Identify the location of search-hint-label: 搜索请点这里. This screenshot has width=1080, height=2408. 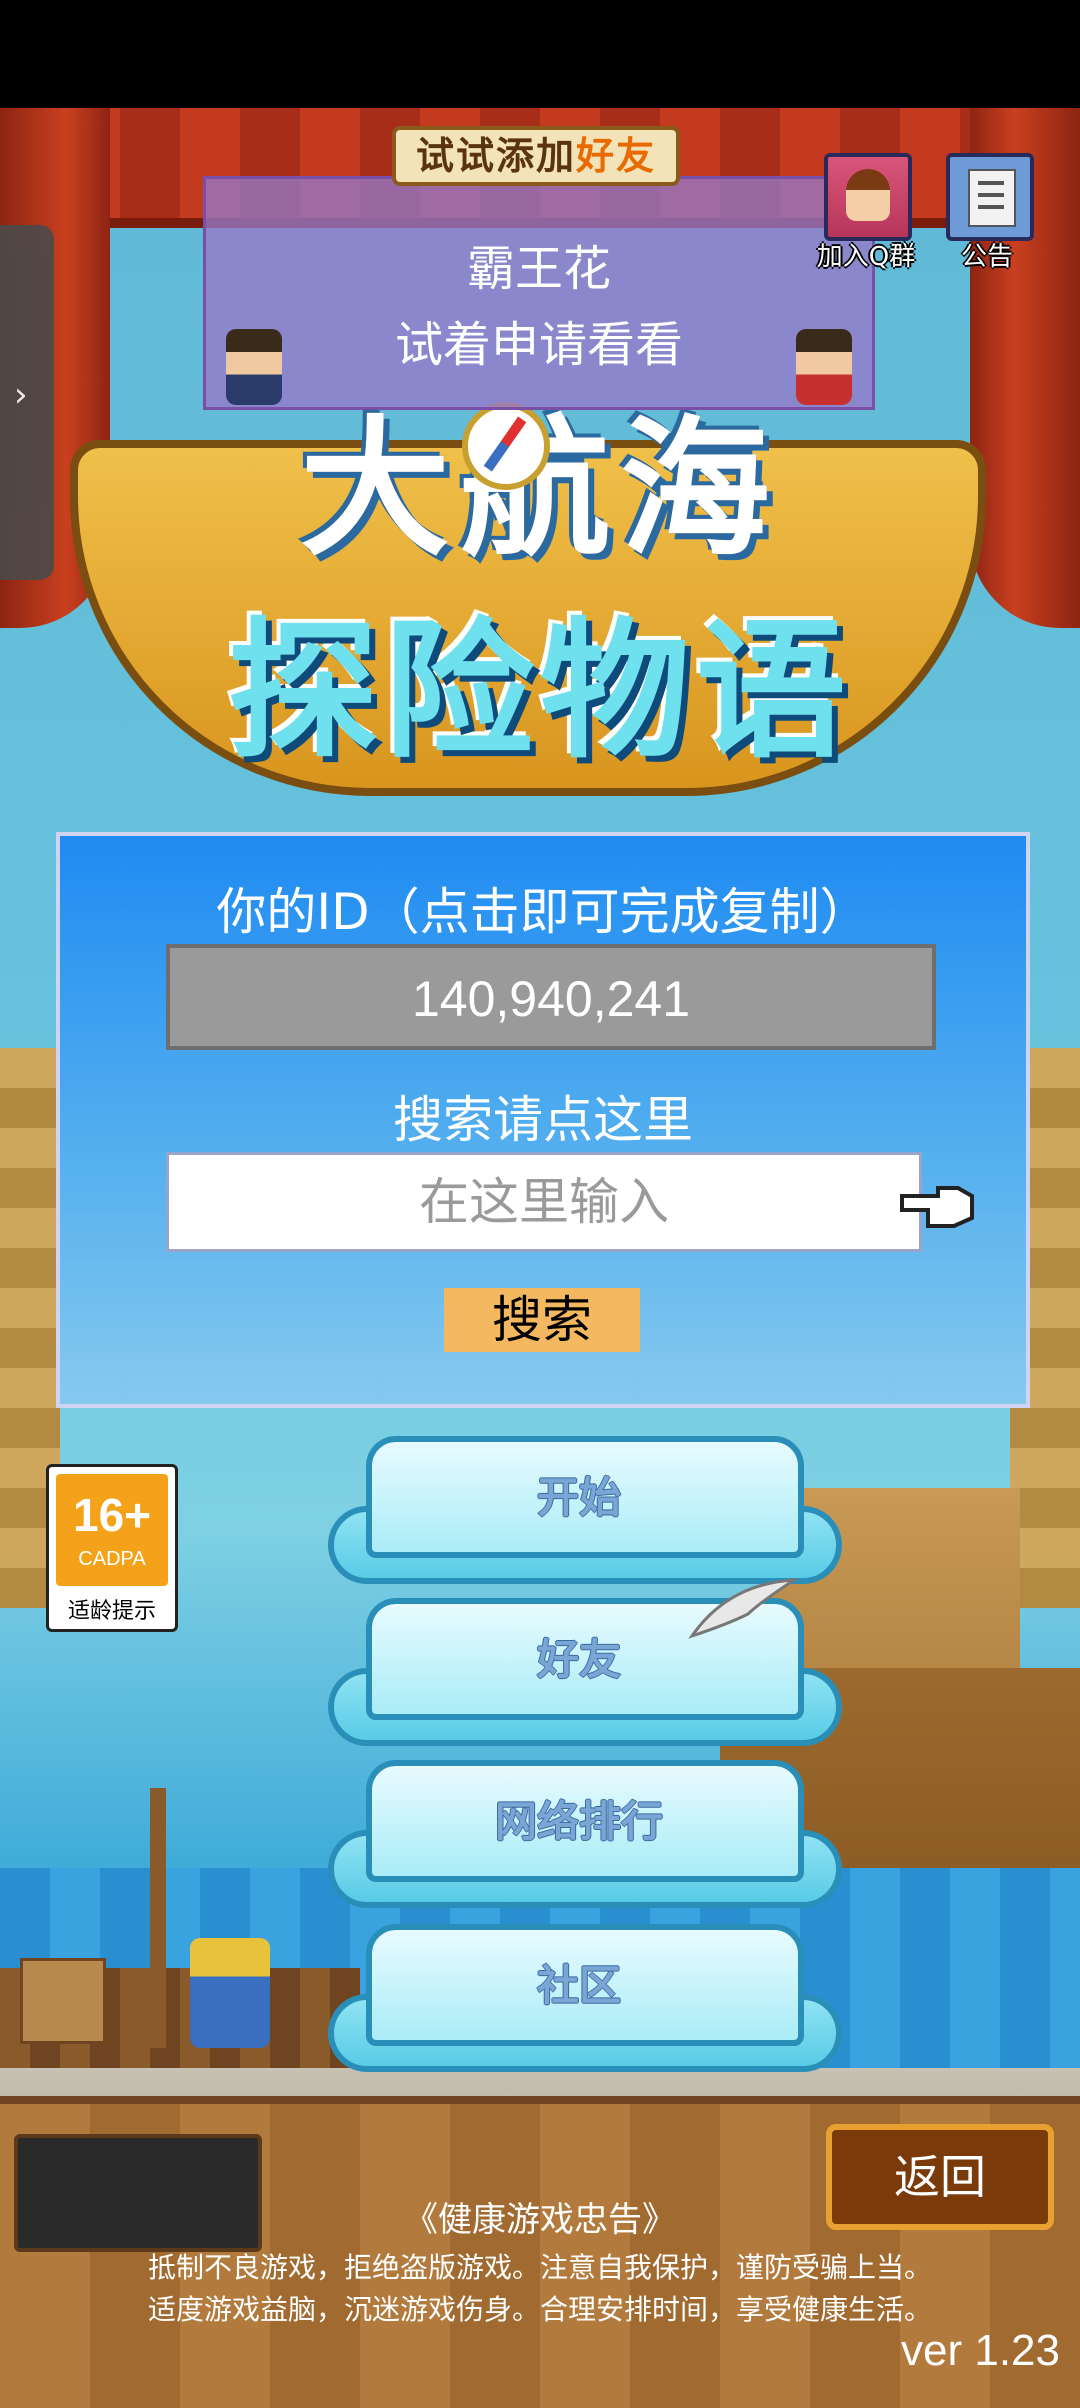
(543, 1120).